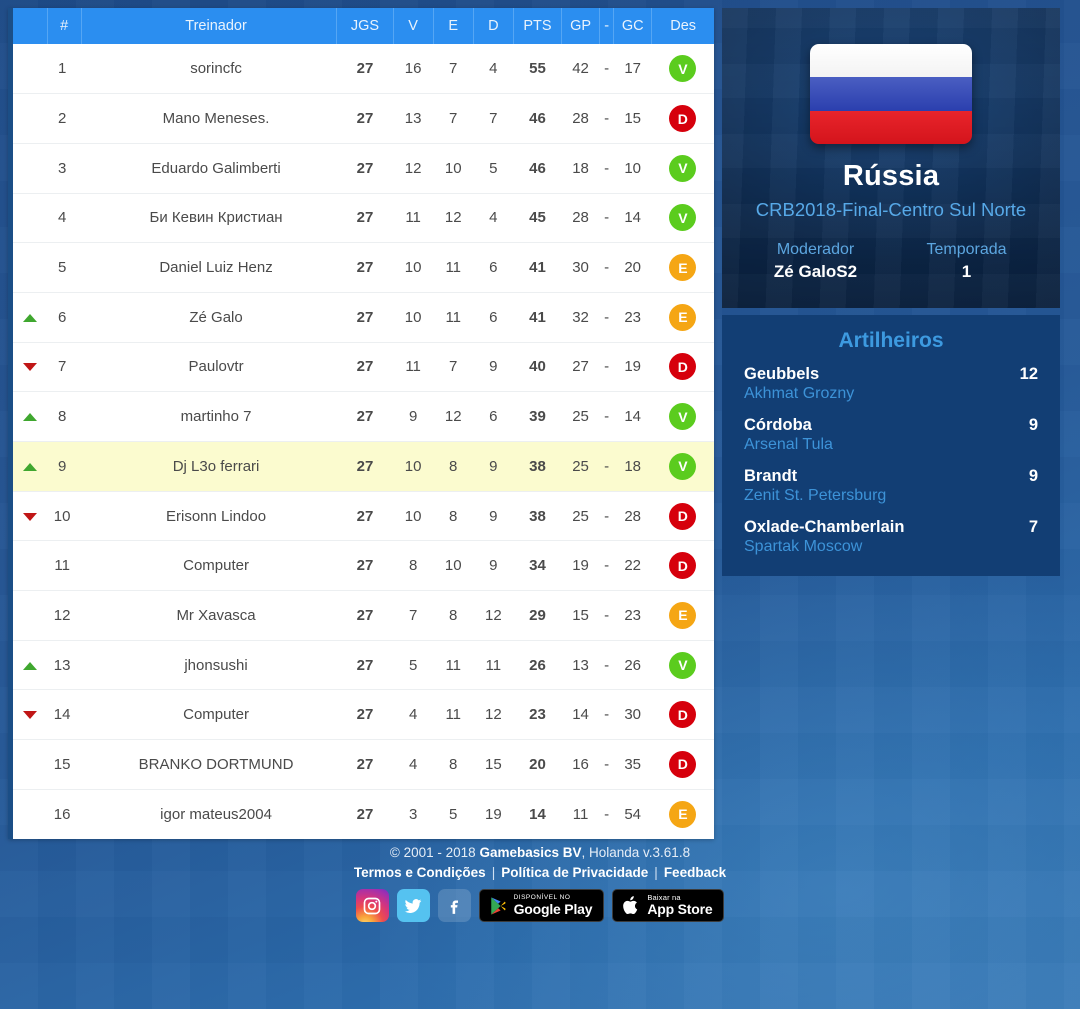 The height and width of the screenshot is (1009, 1080). Describe the element at coordinates (64, 26) in the screenshot. I see `column-header-position: #` at that location.